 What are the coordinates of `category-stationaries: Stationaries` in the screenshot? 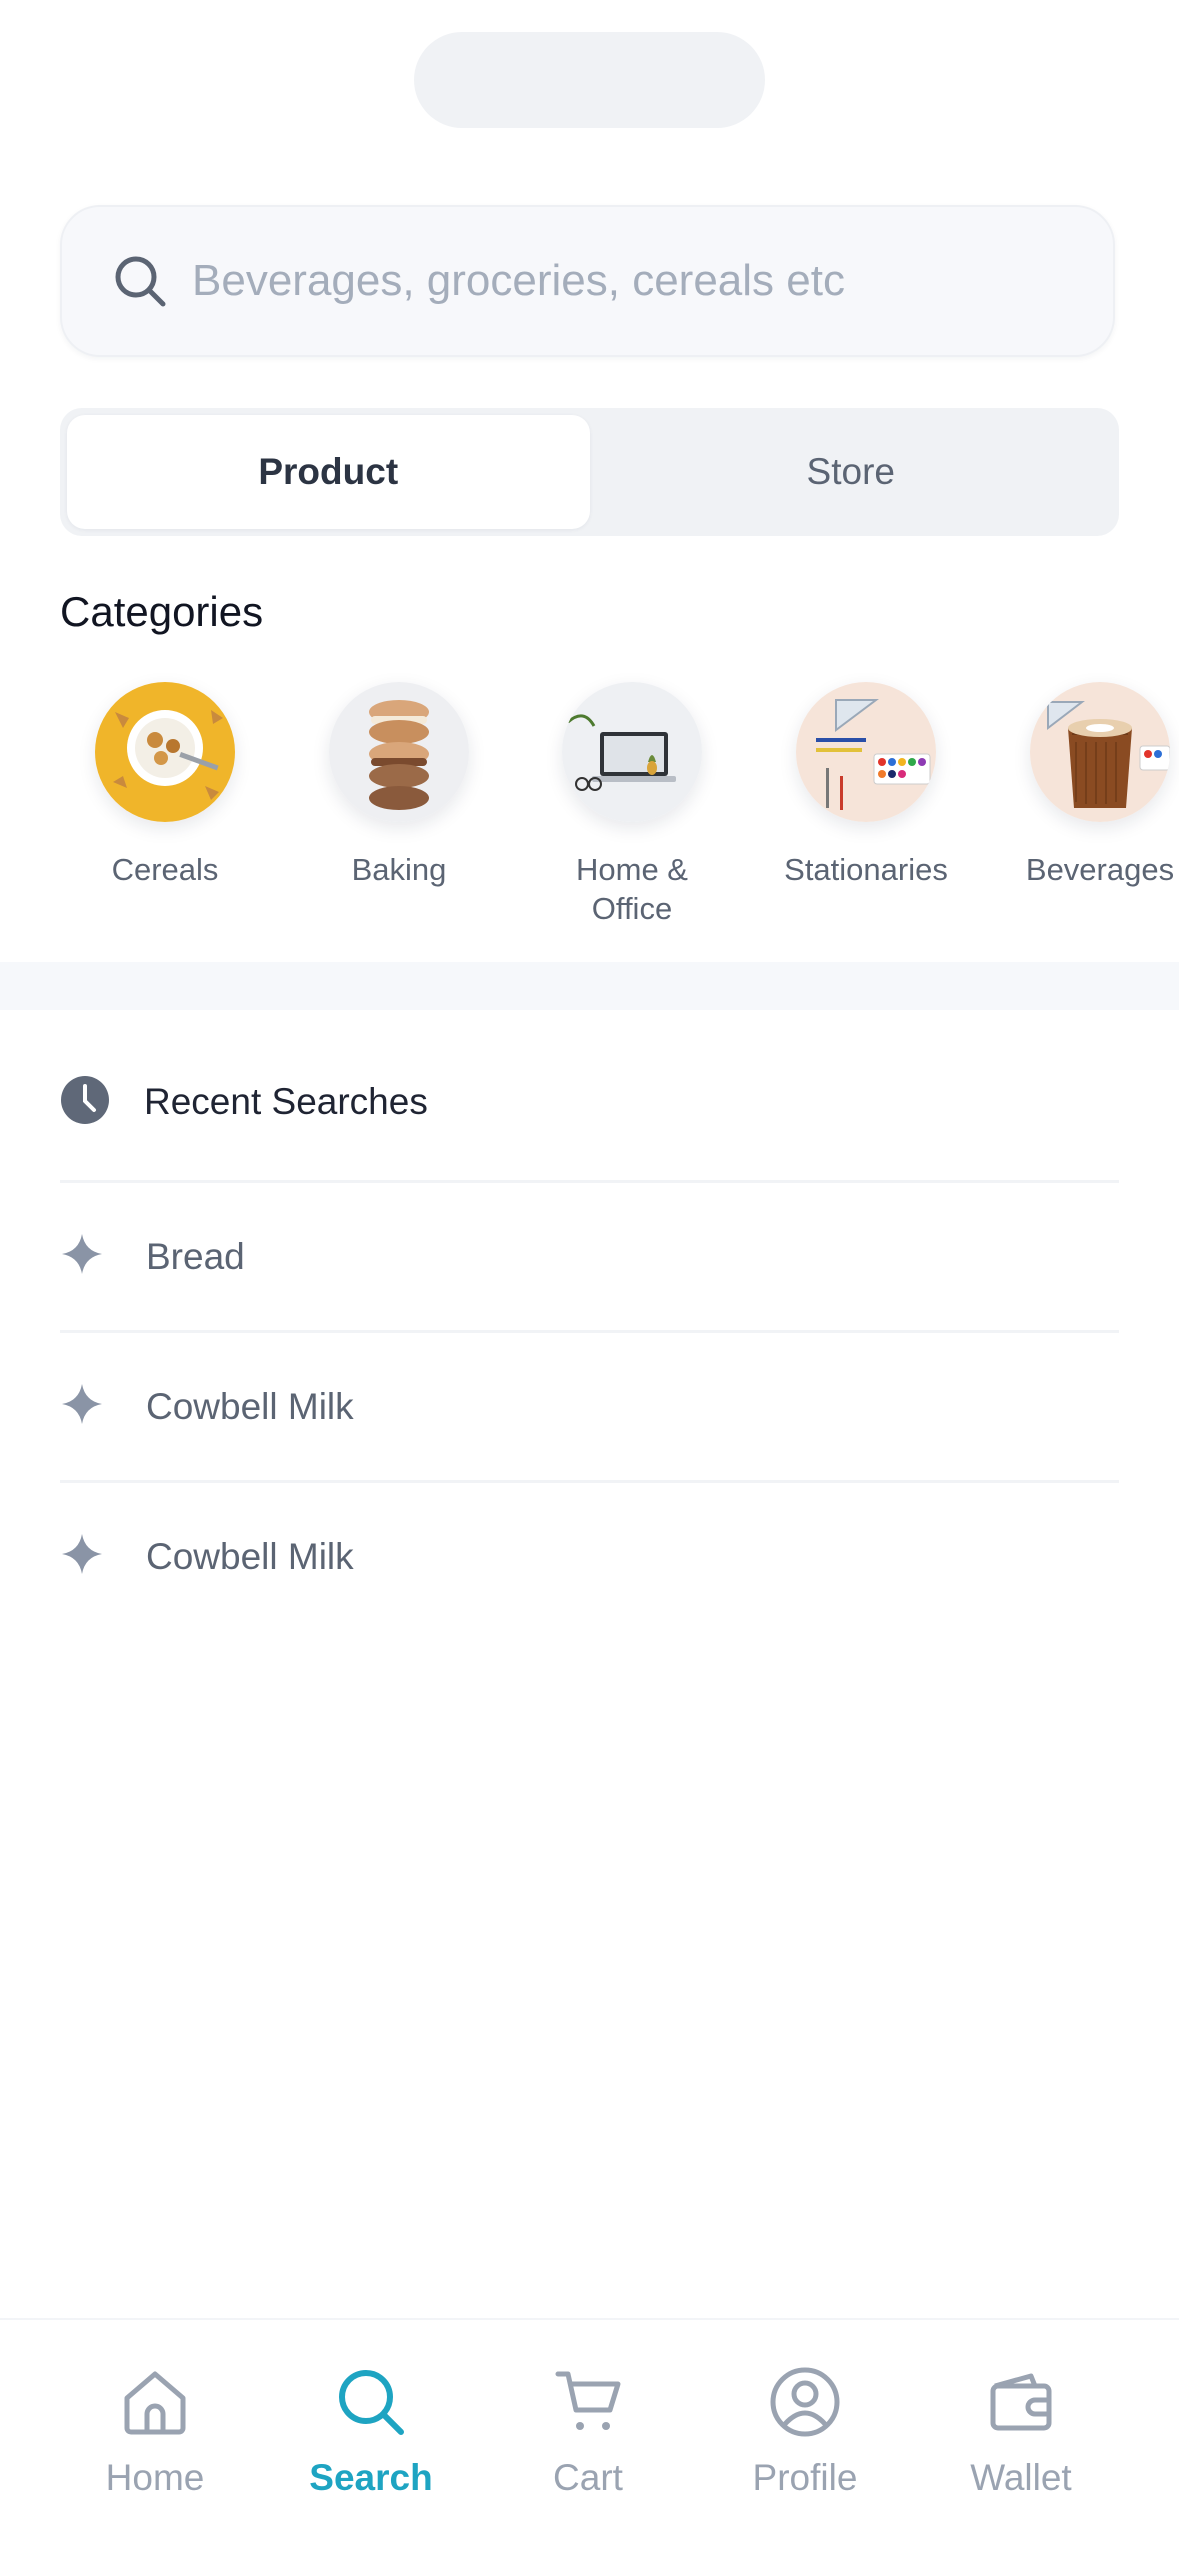 It's located at (866, 785).